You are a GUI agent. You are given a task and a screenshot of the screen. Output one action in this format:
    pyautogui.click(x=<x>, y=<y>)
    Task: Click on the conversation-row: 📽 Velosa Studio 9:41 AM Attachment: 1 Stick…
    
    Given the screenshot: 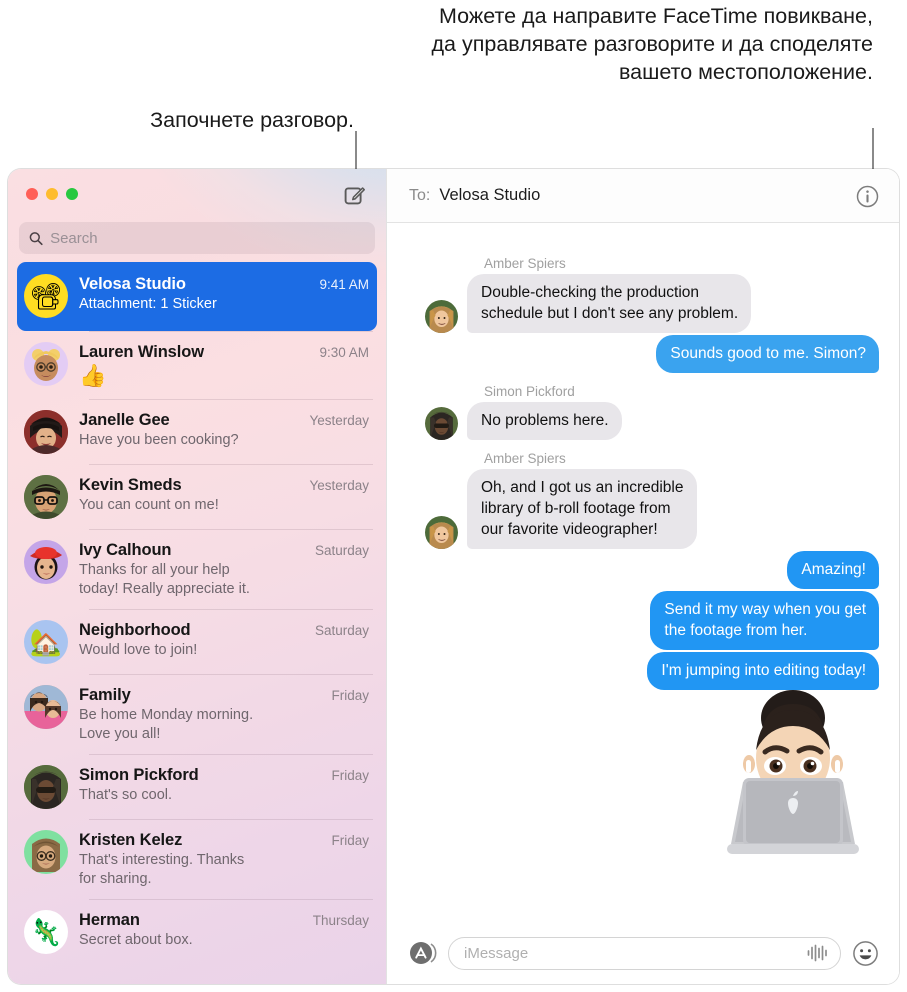 What is the action you would take?
    pyautogui.click(x=197, y=296)
    